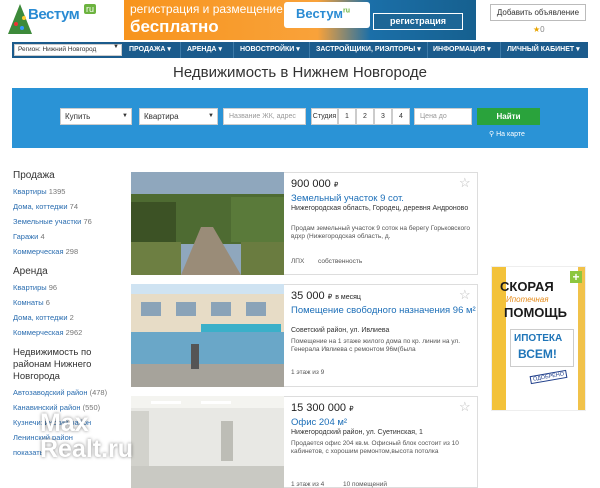 This screenshot has width=600, height=488. Describe the element at coordinates (383, 423) in the screenshot. I see `listing-title: Офис 204 м²` at that location.